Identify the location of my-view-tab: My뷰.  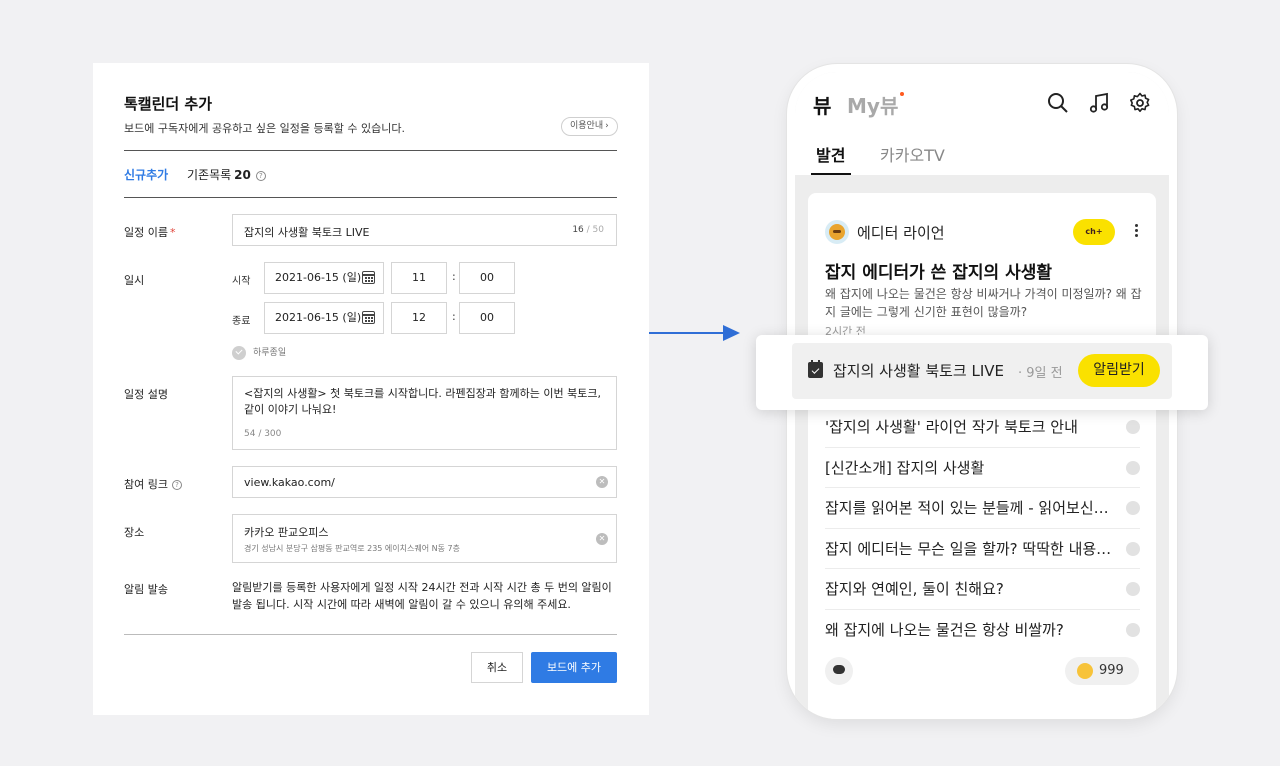
(876, 104).